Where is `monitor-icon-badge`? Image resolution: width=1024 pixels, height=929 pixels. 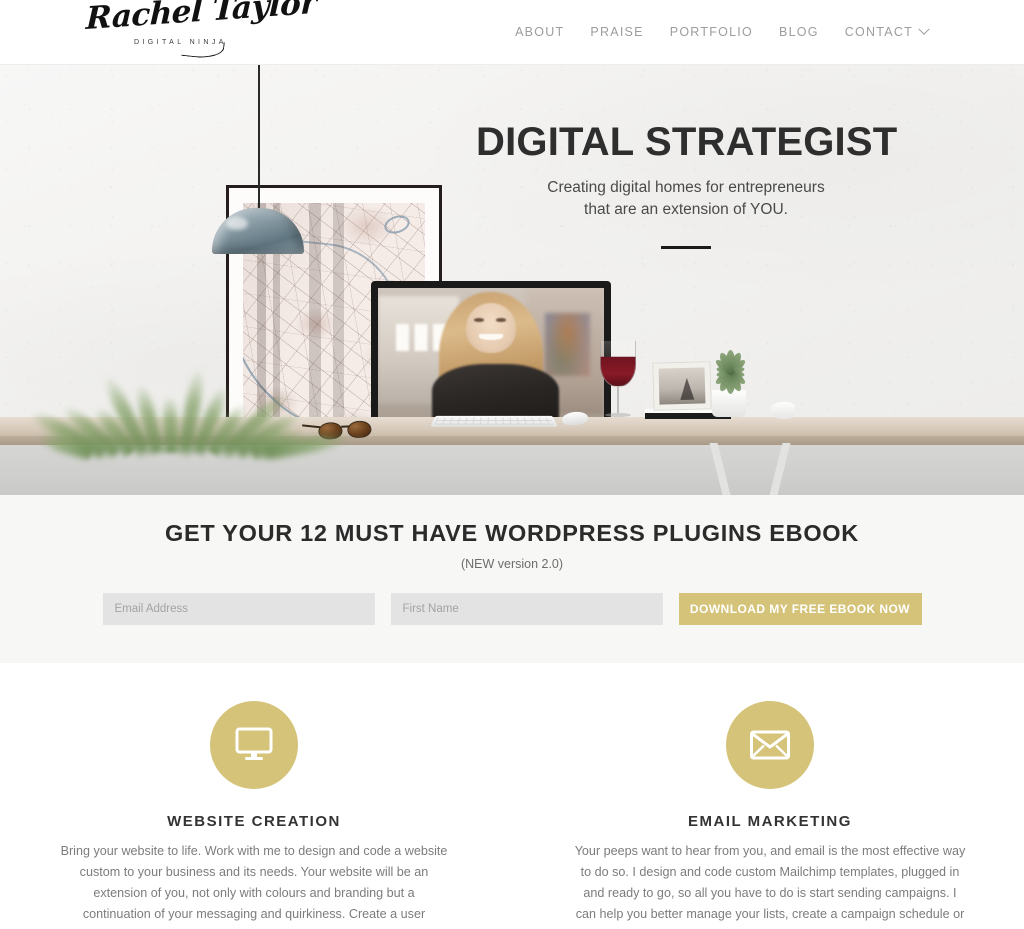 monitor-icon-badge is located at coordinates (254, 745).